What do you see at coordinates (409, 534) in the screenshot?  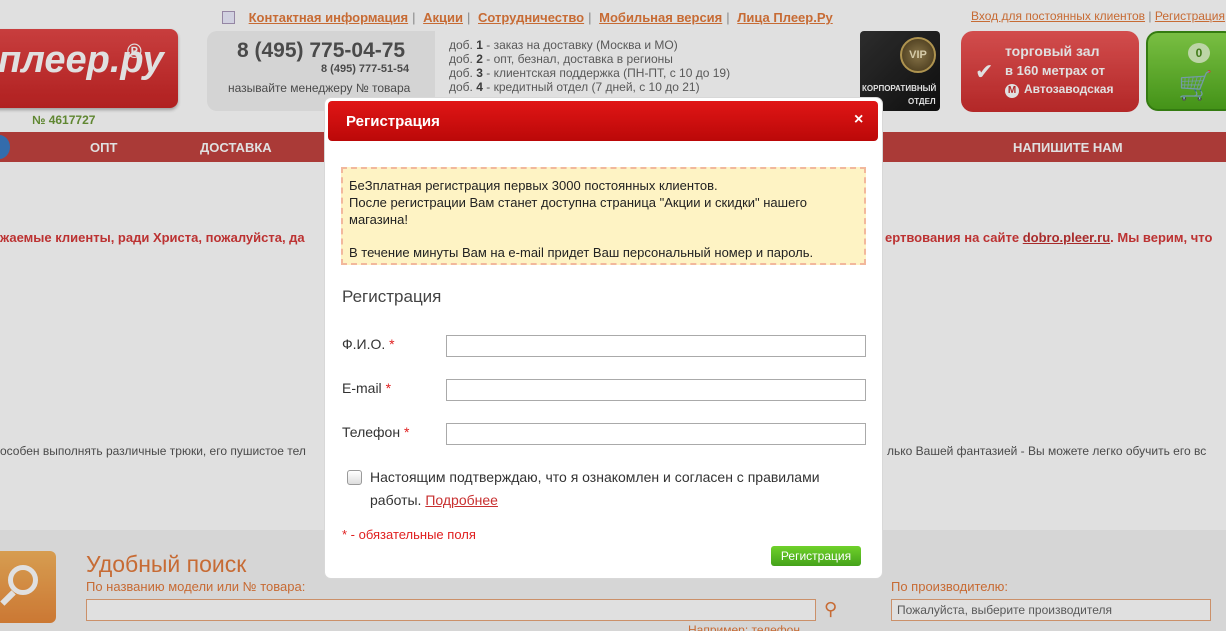 I see `required-note: * - обязательные поля` at bounding box center [409, 534].